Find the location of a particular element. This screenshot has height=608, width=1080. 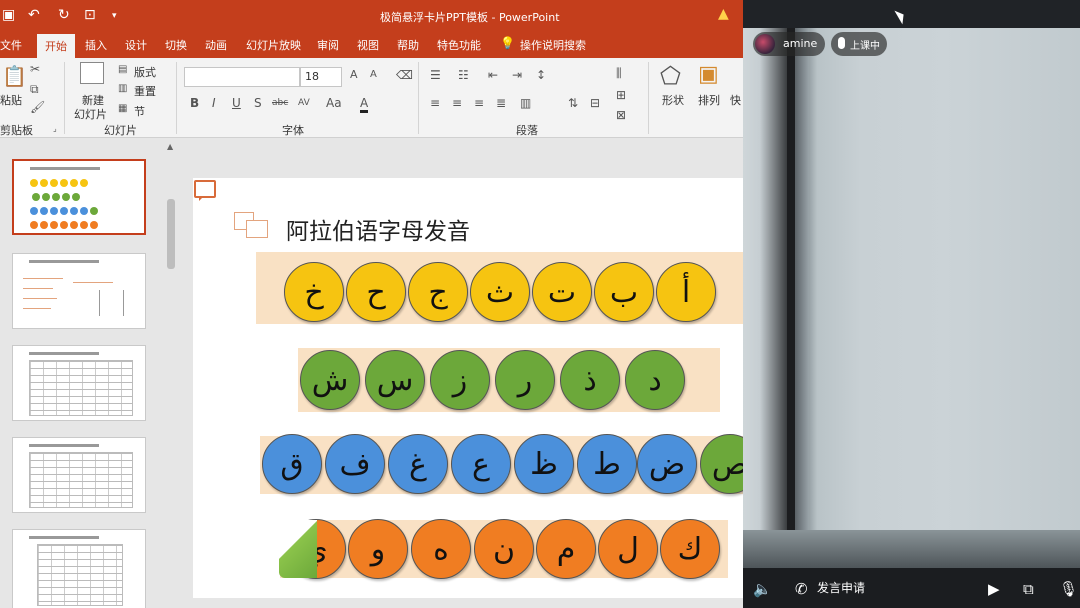

grow-font-icon: A is located at coordinates (354, 74).